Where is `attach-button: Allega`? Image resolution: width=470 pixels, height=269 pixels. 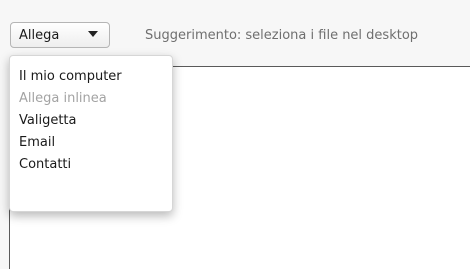
attach-button: Allega is located at coordinates (60, 35).